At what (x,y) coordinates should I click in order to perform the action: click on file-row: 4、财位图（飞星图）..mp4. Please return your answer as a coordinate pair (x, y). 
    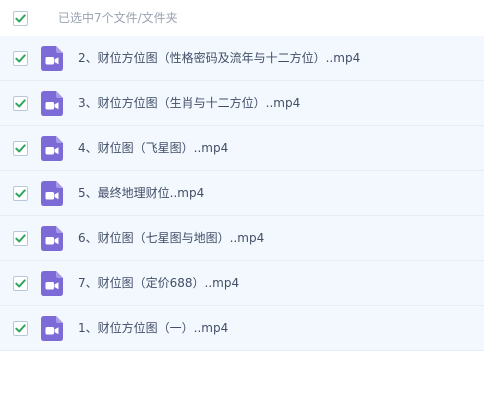
    Looking at the image, I should click on (242, 148).